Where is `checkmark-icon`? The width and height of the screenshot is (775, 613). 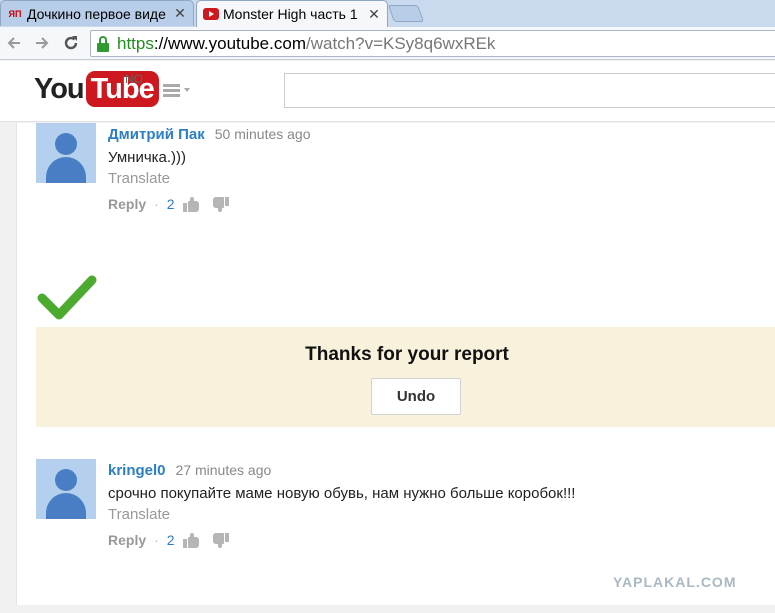 checkmark-icon is located at coordinates (67, 297).